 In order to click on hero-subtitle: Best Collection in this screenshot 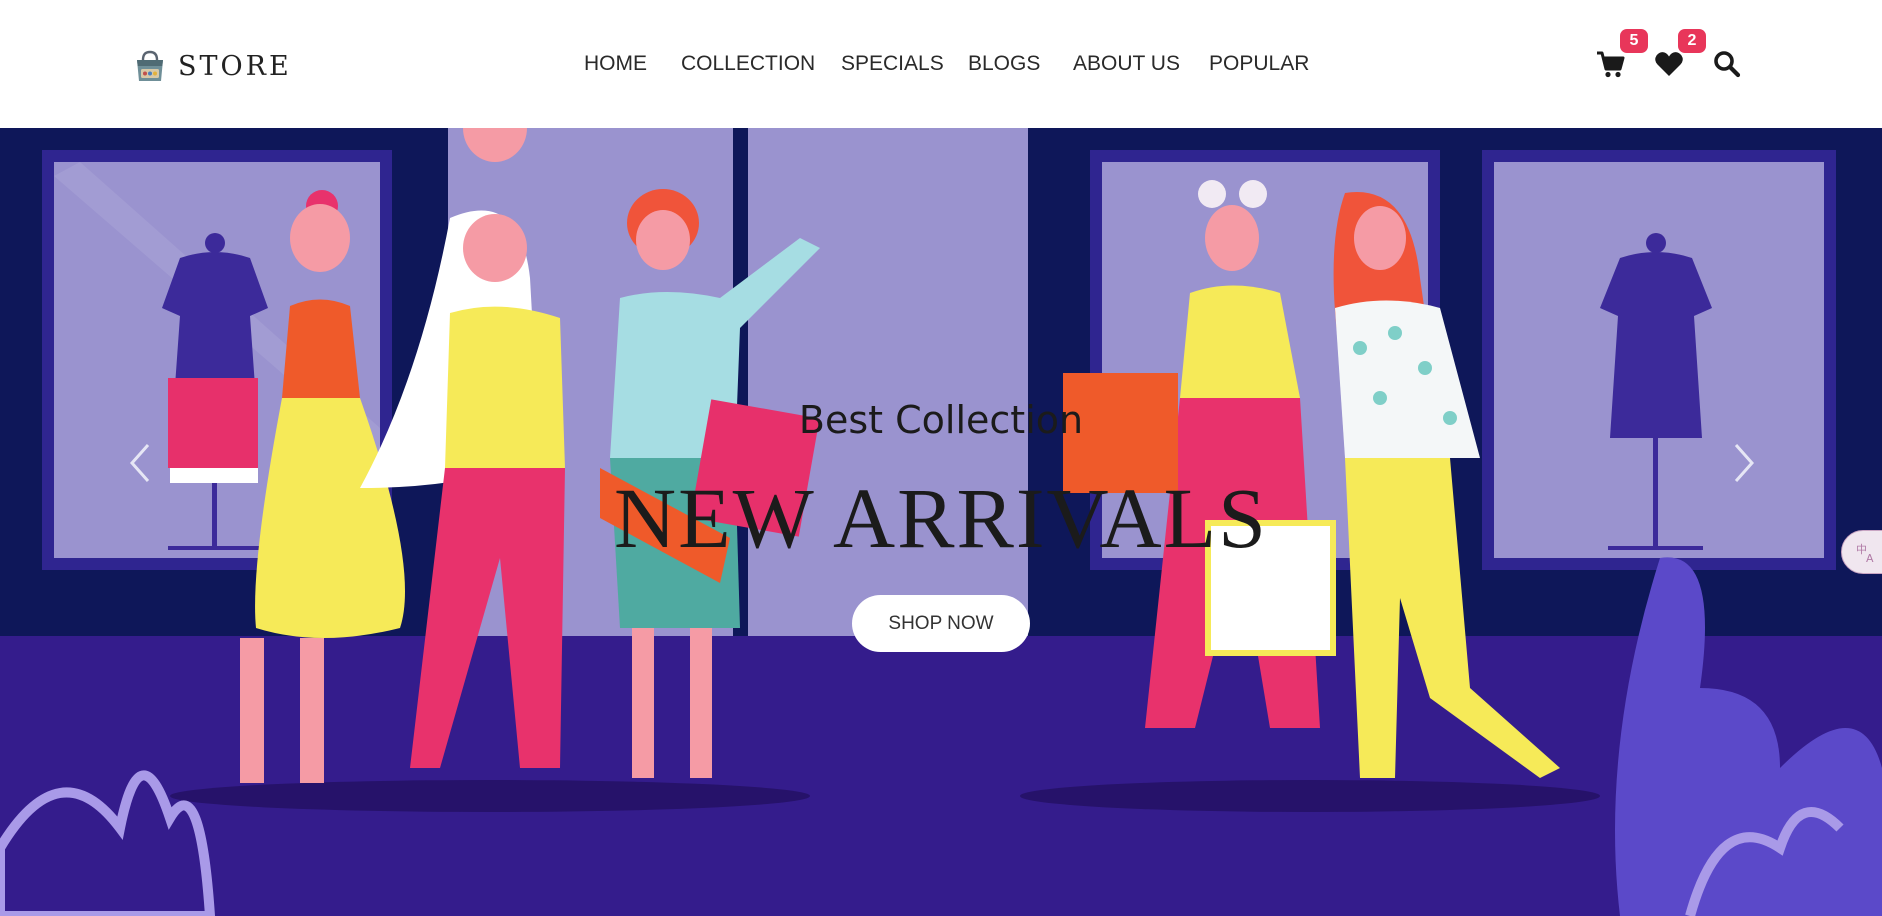, I will do `click(941, 420)`.